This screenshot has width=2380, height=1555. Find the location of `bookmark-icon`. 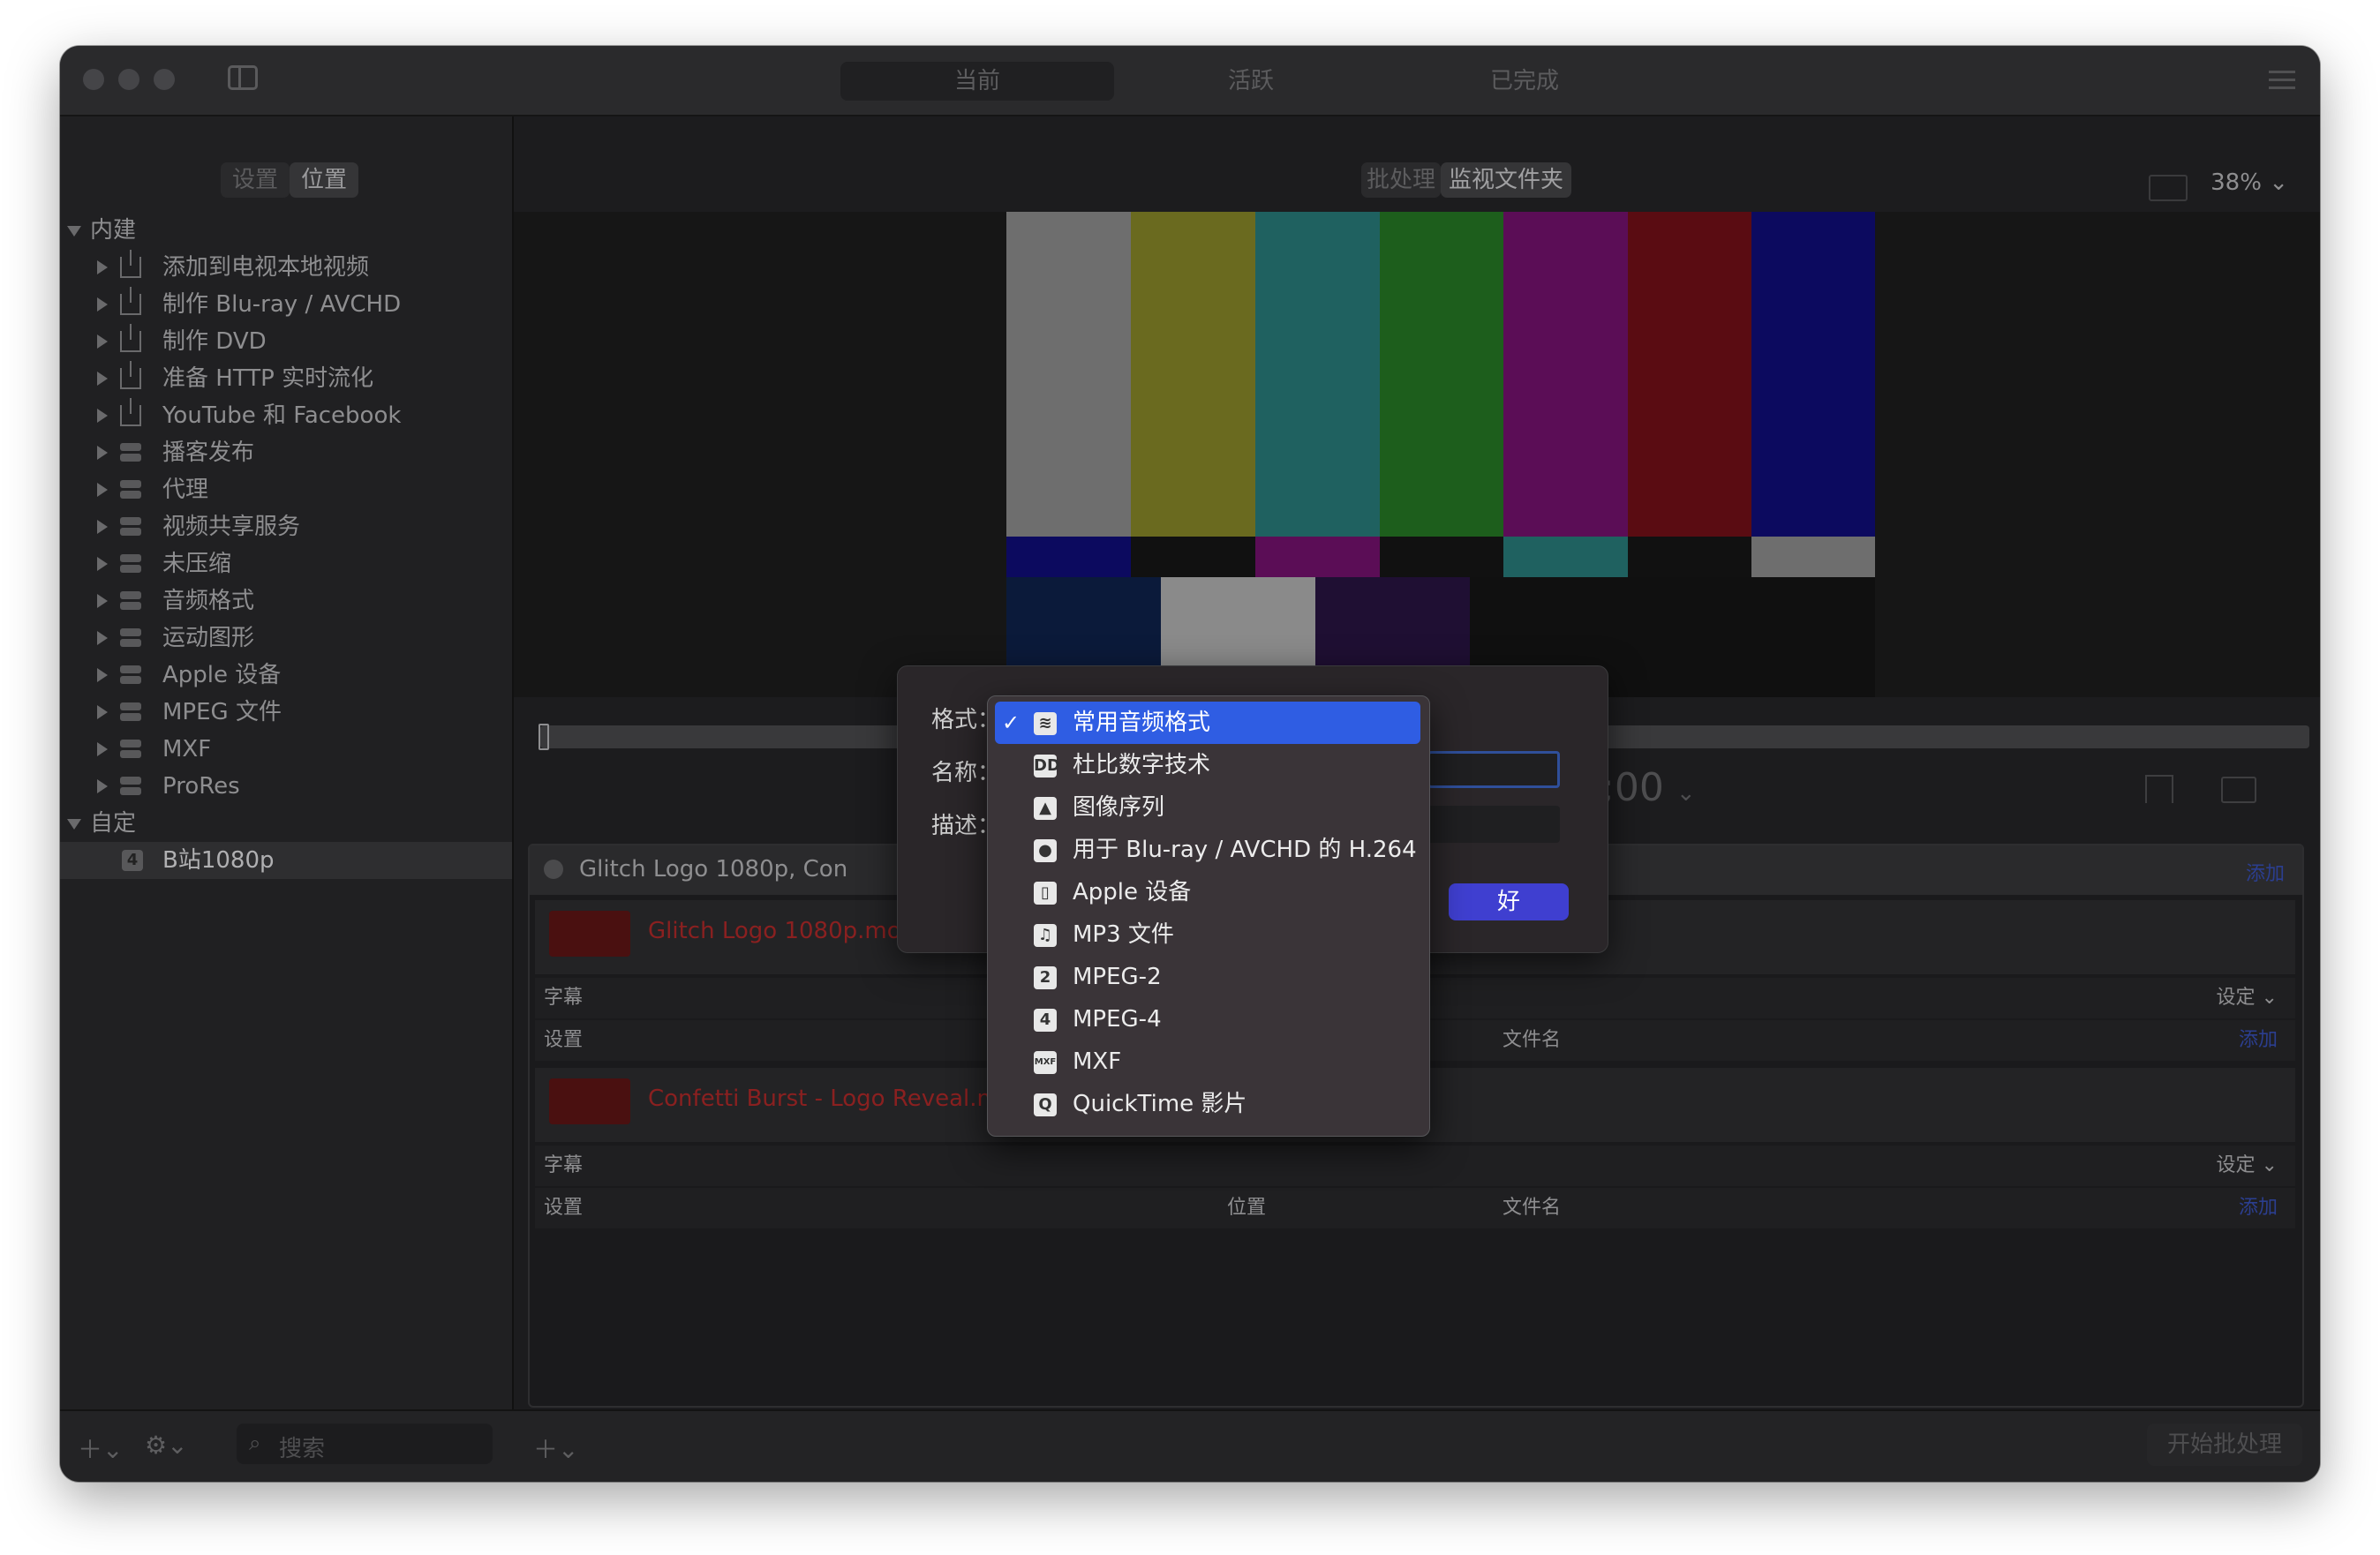

bookmark-icon is located at coordinates (2159, 789).